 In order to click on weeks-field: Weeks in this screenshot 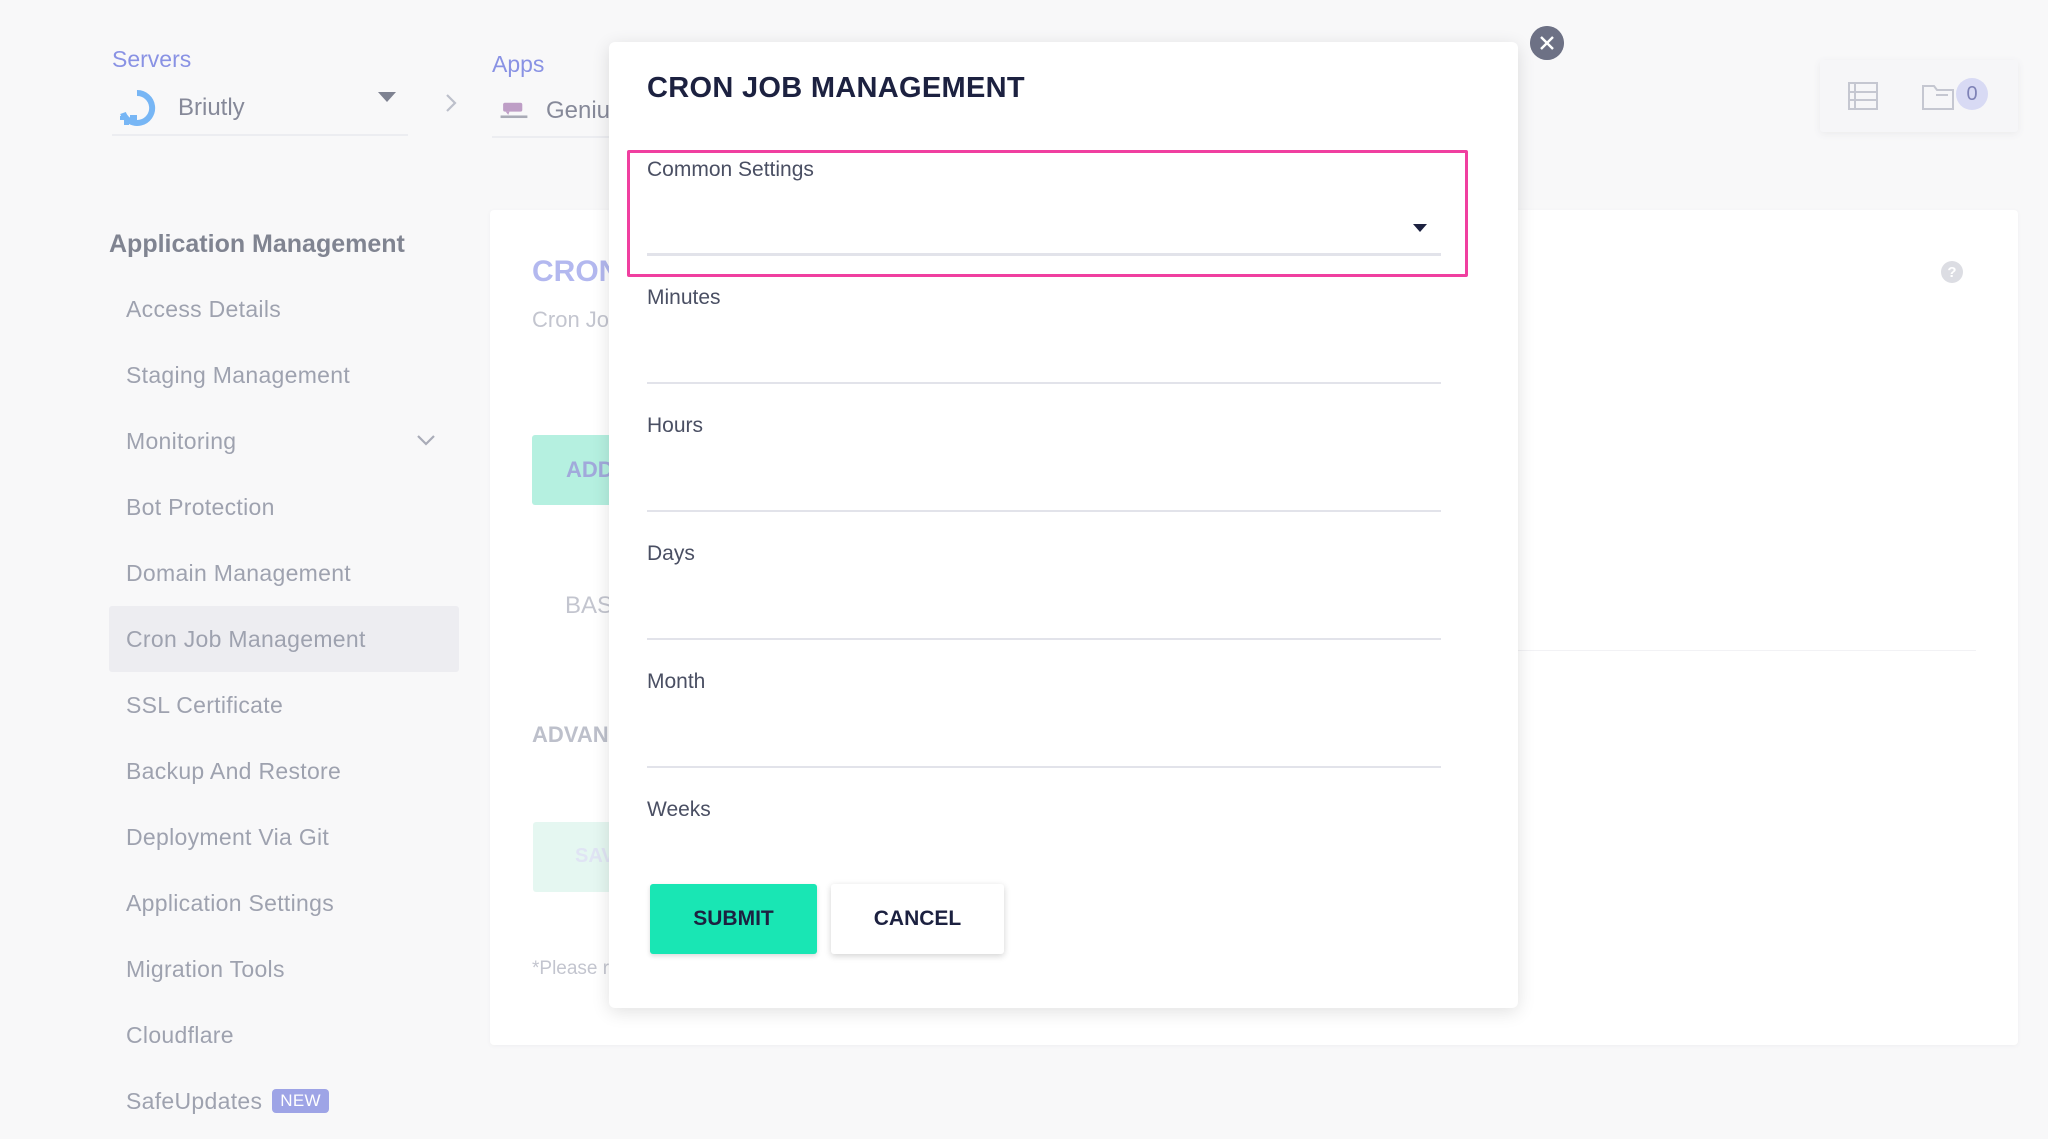, I will do `click(1044, 810)`.